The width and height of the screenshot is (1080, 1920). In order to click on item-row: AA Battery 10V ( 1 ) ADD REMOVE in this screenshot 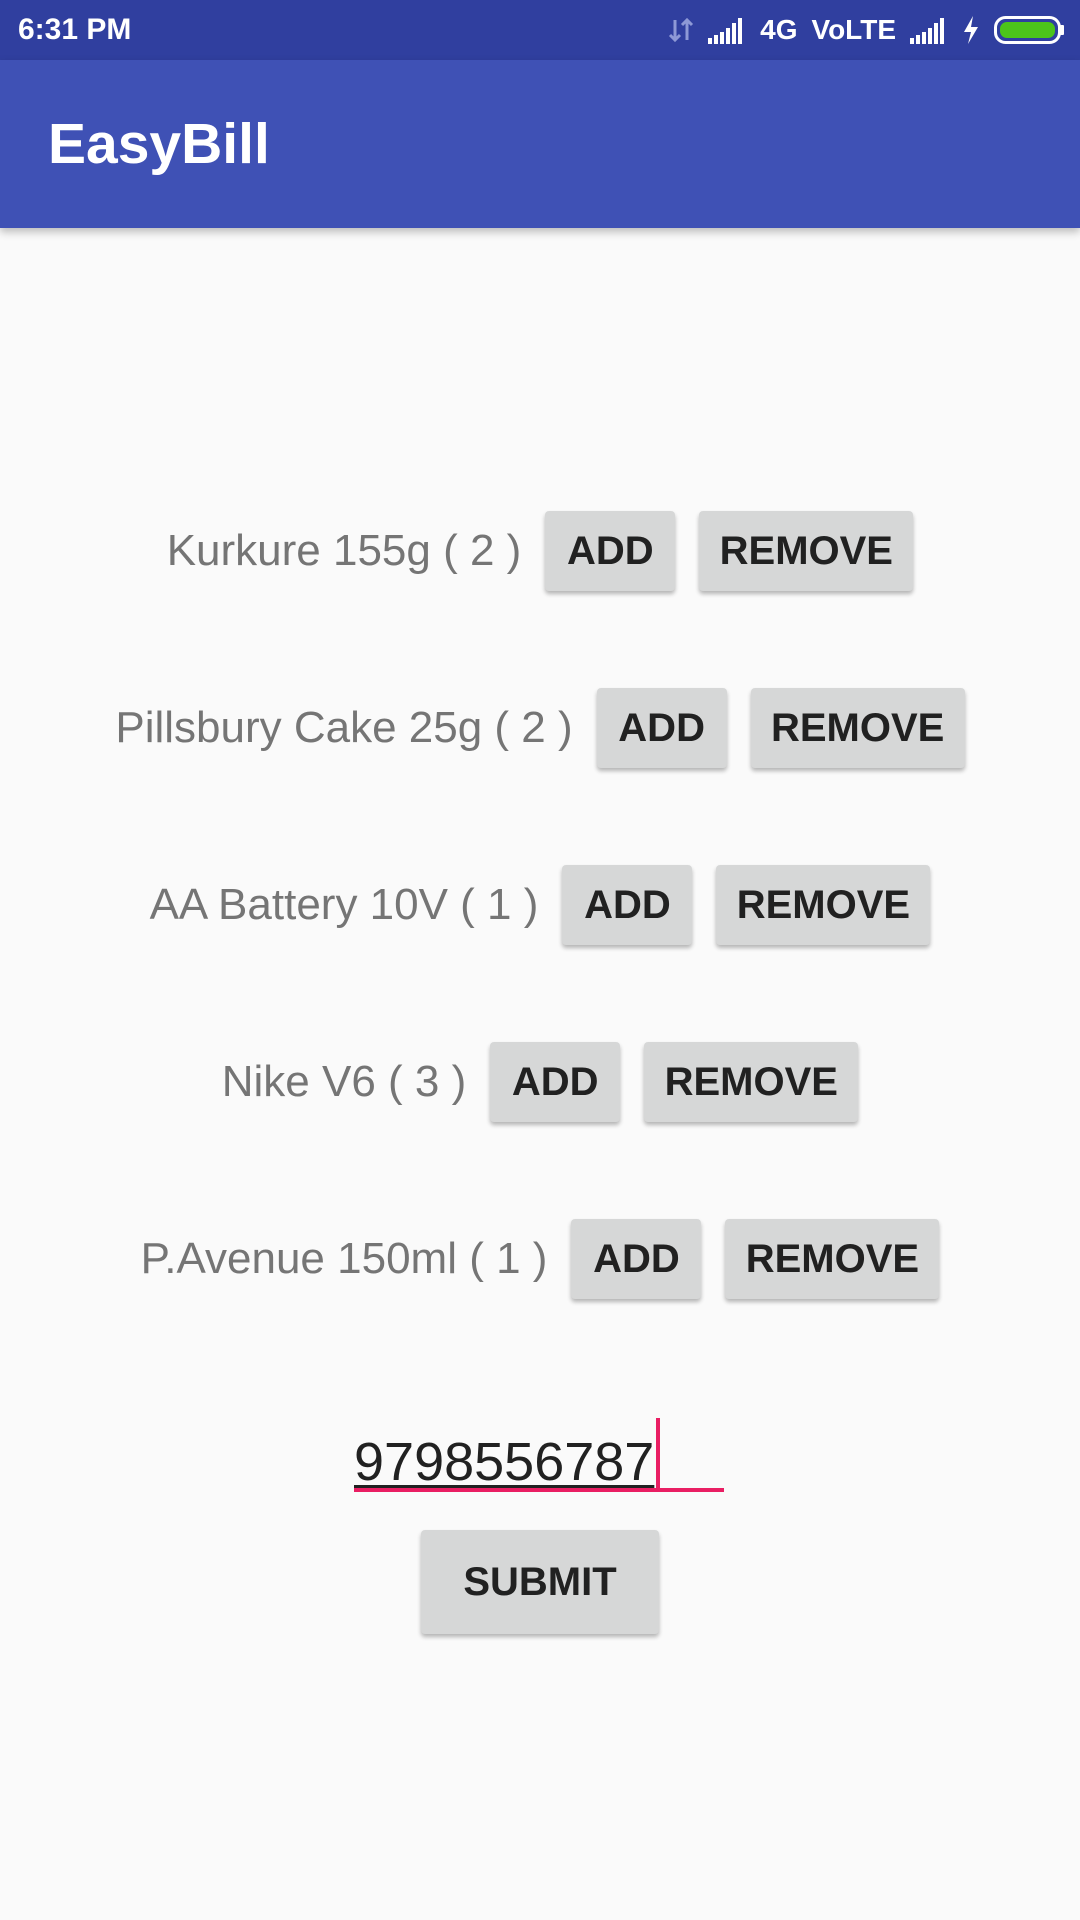, I will do `click(540, 905)`.